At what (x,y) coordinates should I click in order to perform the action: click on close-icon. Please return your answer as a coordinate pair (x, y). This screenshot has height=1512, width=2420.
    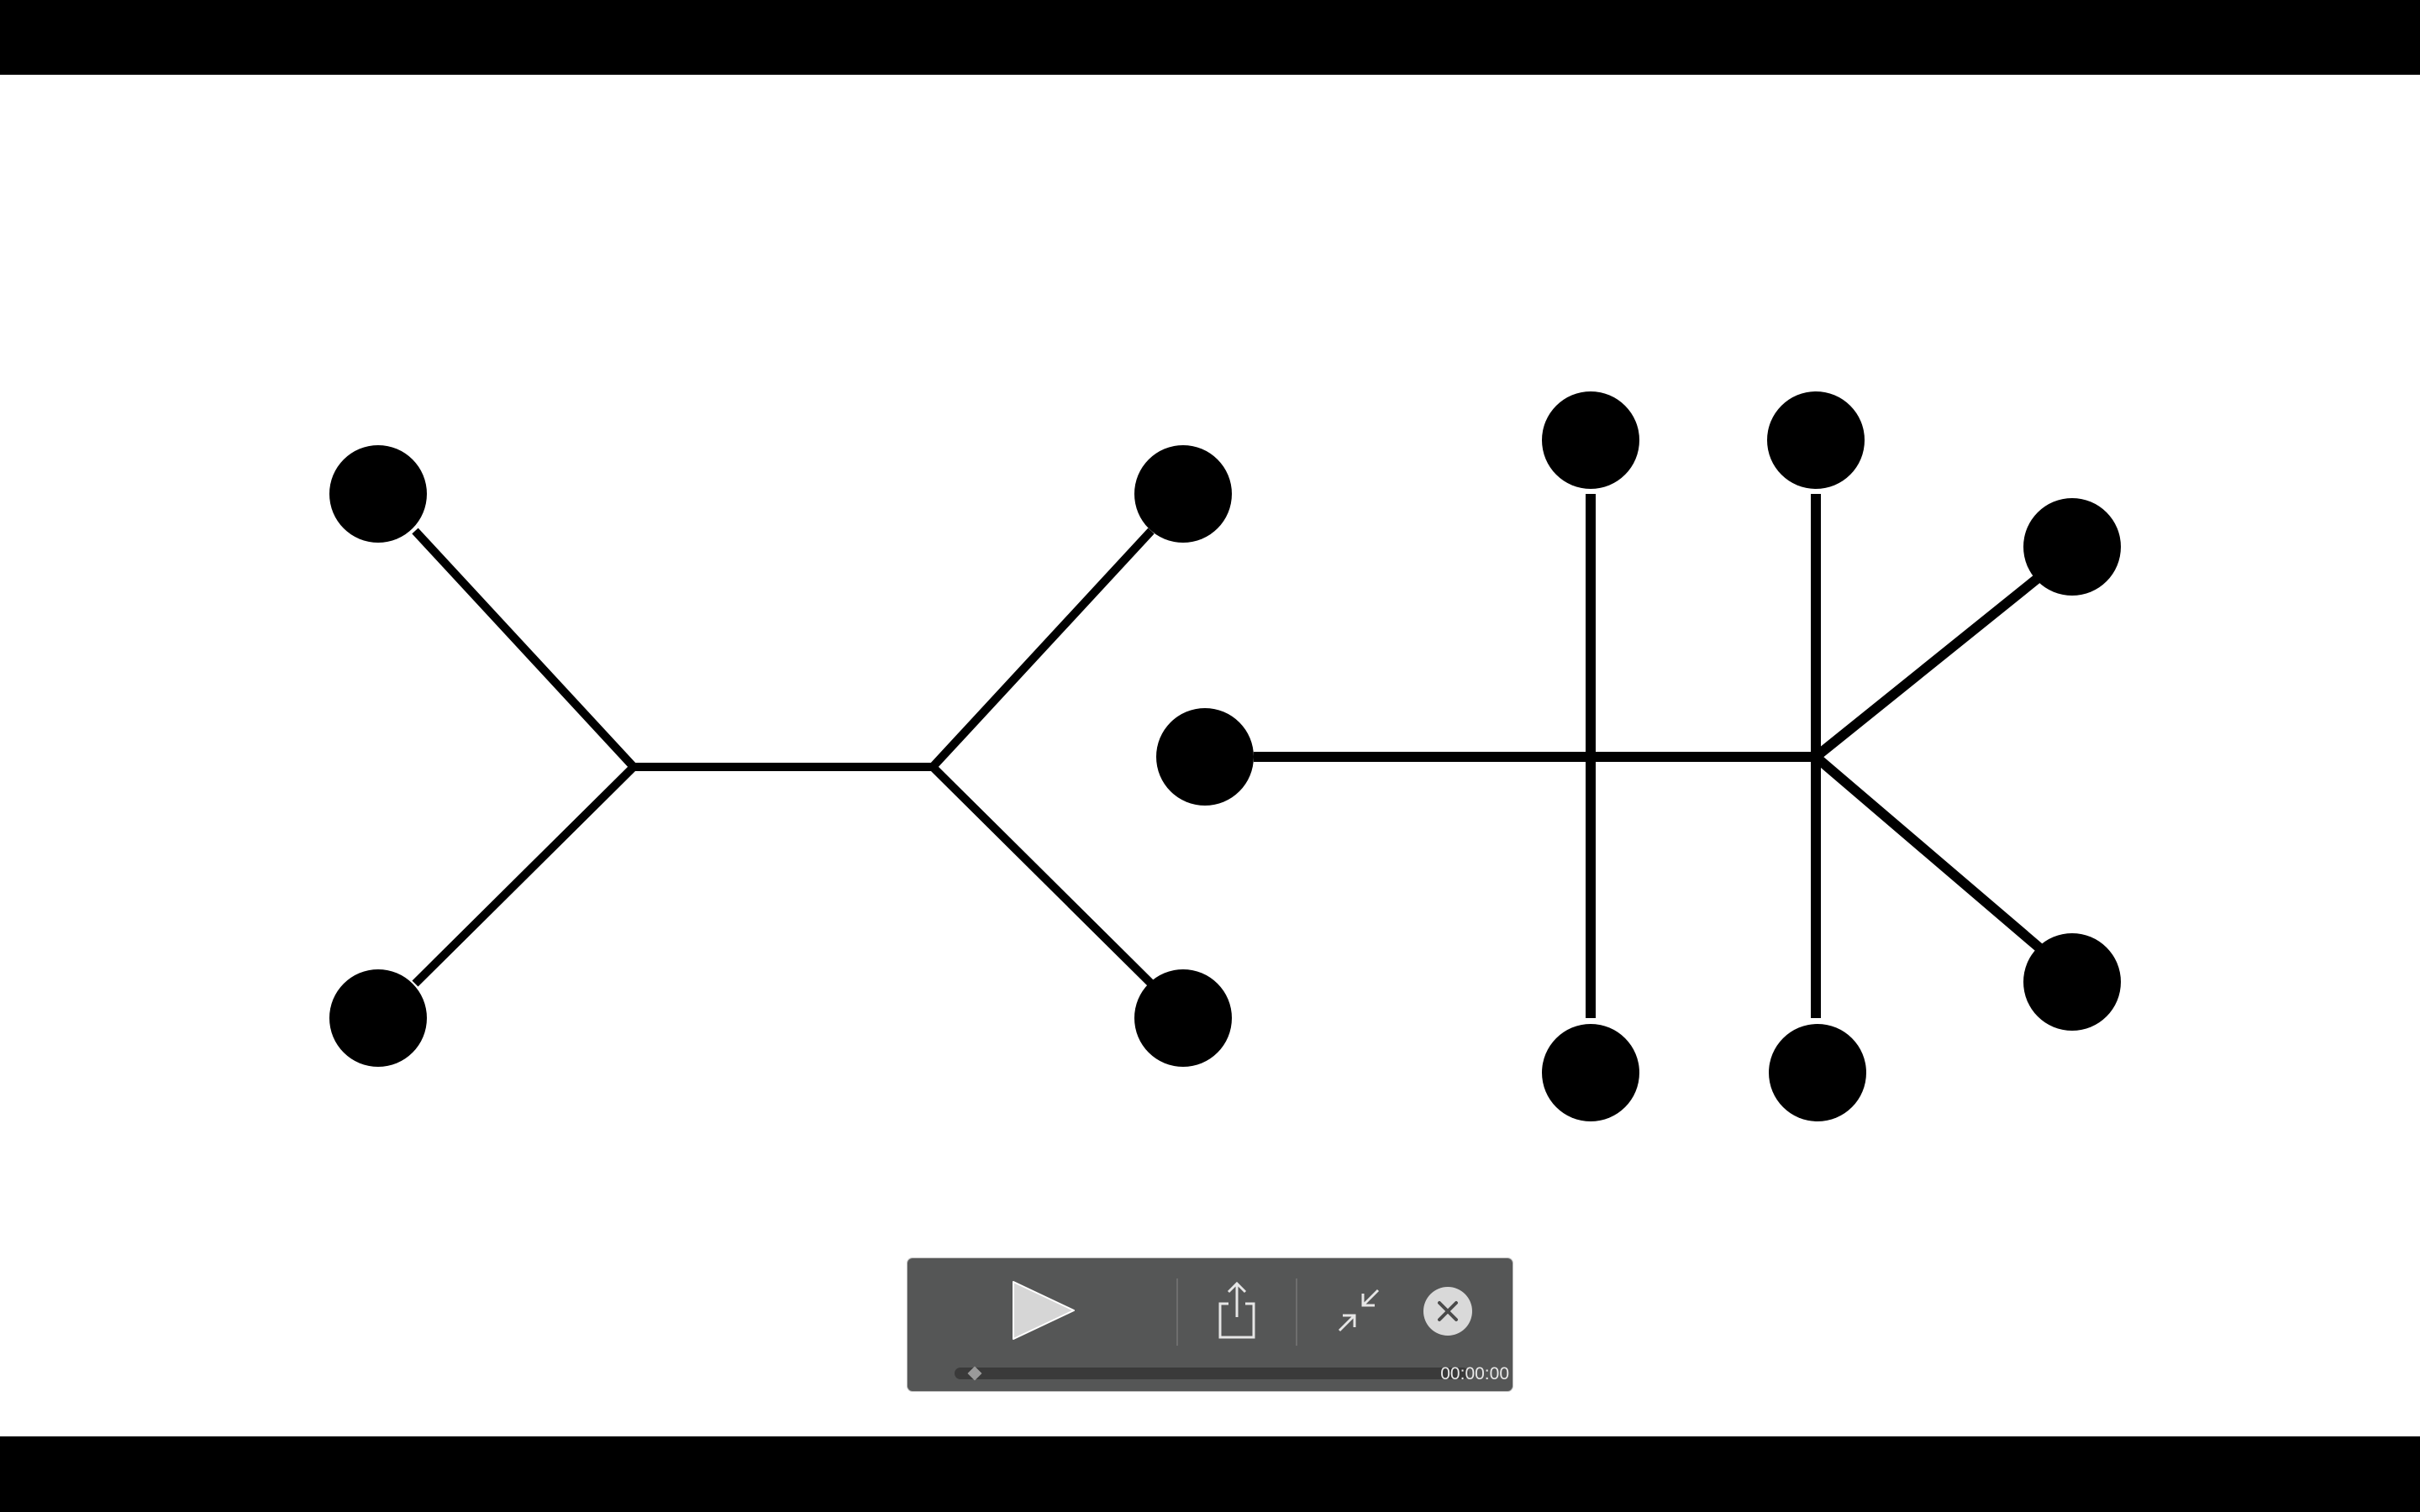
    Looking at the image, I should click on (1448, 1311).